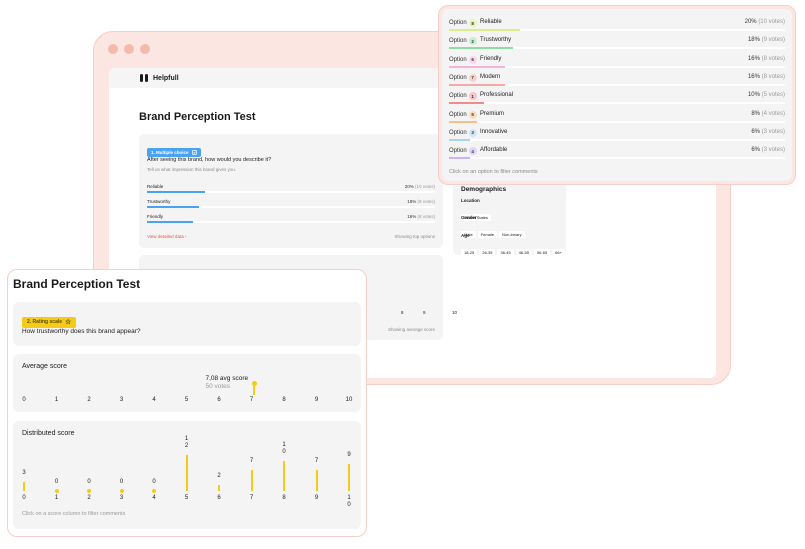  What do you see at coordinates (542, 252) in the screenshot?
I see `age-chip: 56-65` at bounding box center [542, 252].